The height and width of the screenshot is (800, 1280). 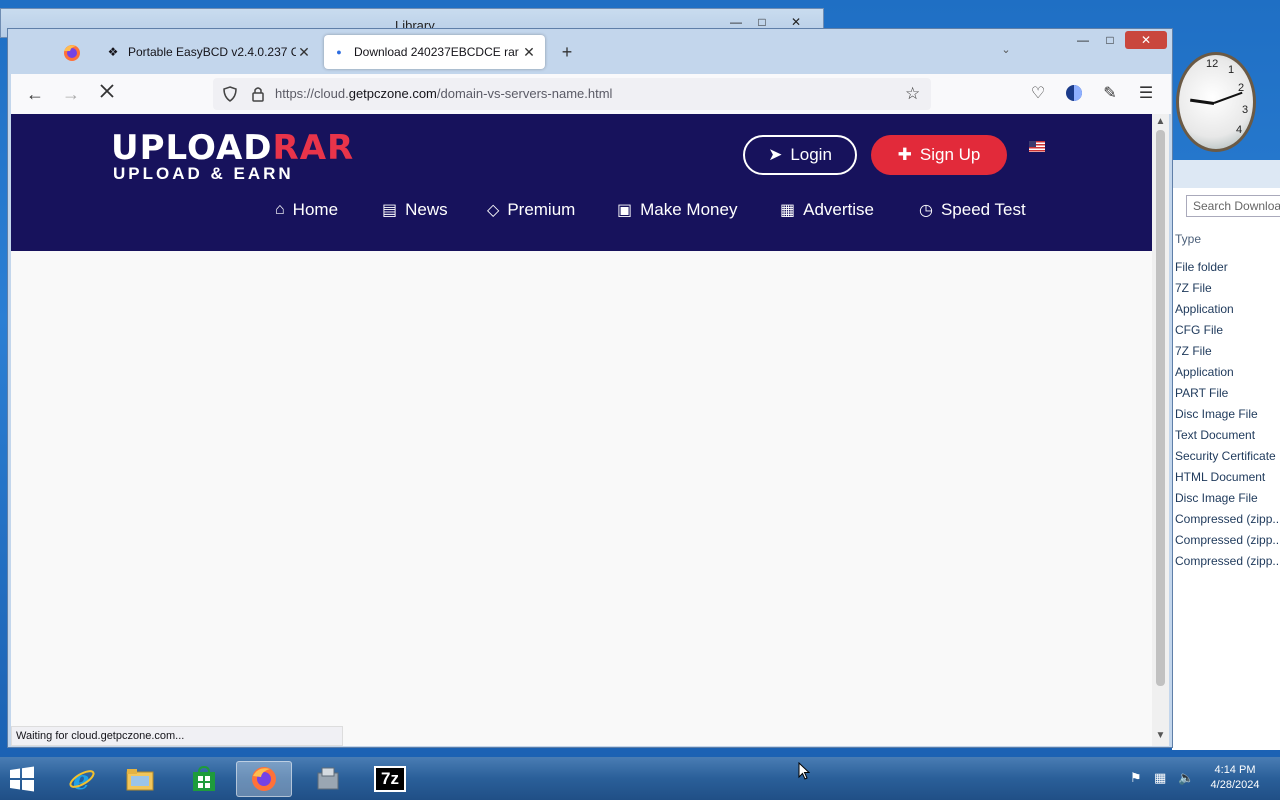 I want to click on clock-number-12: 12, so click(x=1212, y=64).